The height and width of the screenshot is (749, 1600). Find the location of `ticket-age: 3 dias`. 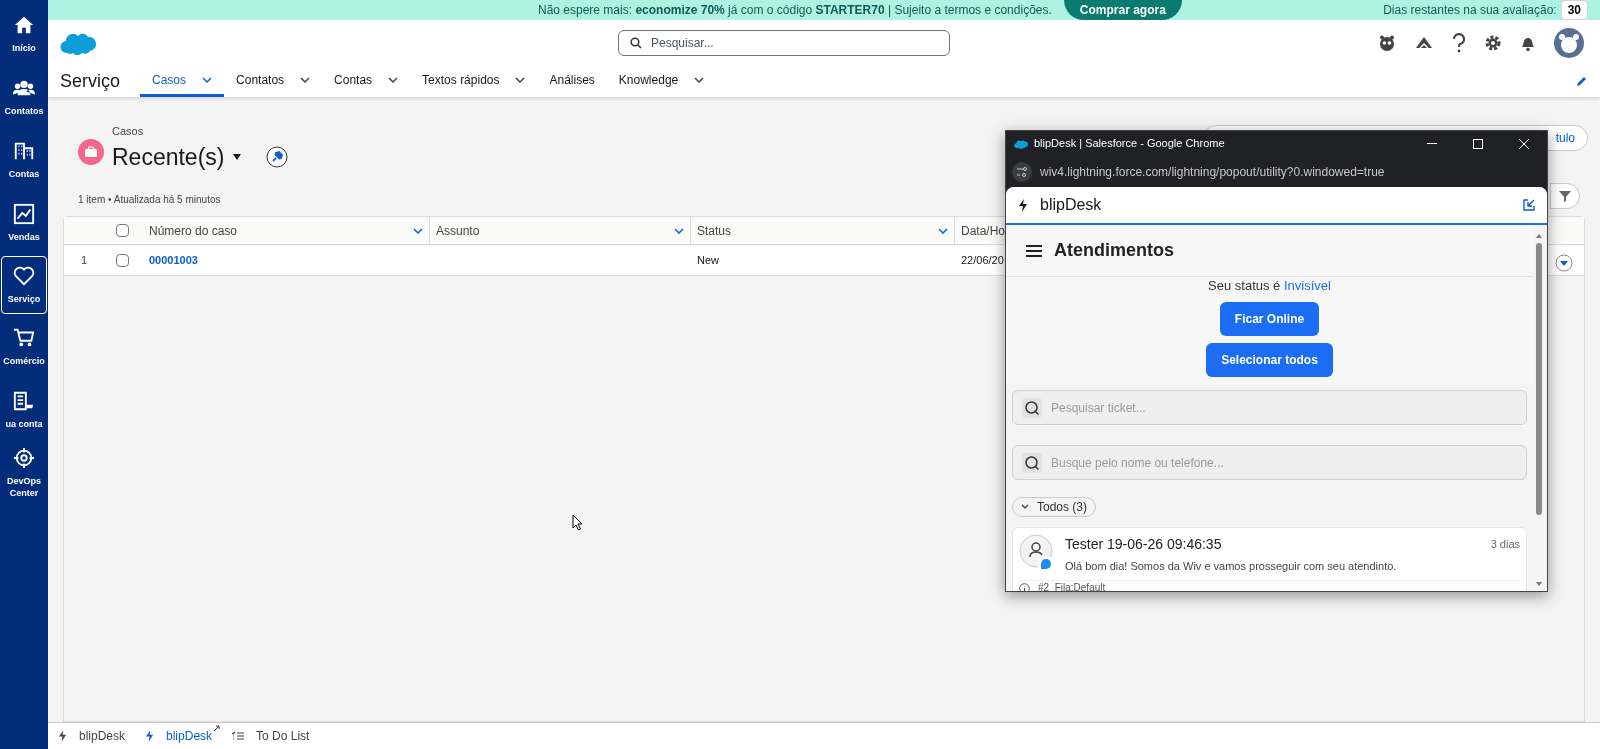

ticket-age: 3 dias is located at coordinates (1505, 544).